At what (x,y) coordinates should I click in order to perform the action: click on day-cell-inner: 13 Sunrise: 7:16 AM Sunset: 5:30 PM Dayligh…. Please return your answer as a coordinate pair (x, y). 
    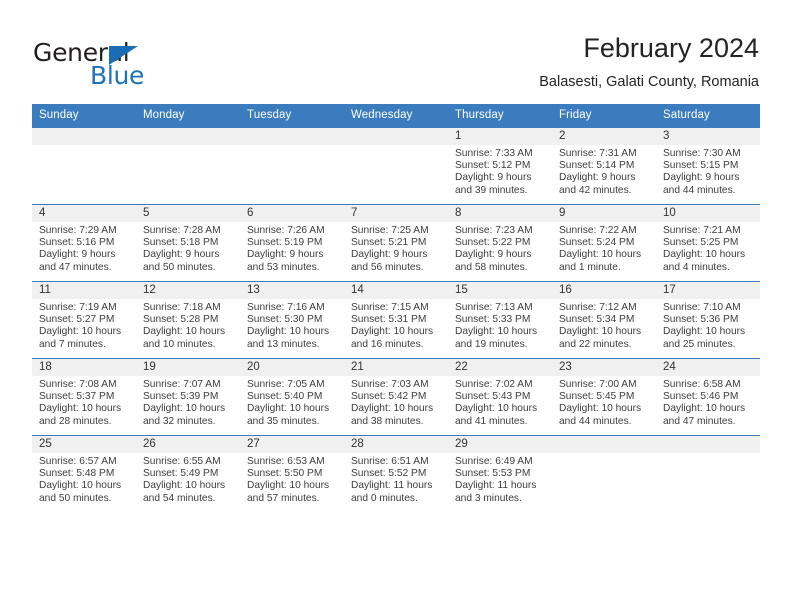
    Looking at the image, I should click on (292, 320).